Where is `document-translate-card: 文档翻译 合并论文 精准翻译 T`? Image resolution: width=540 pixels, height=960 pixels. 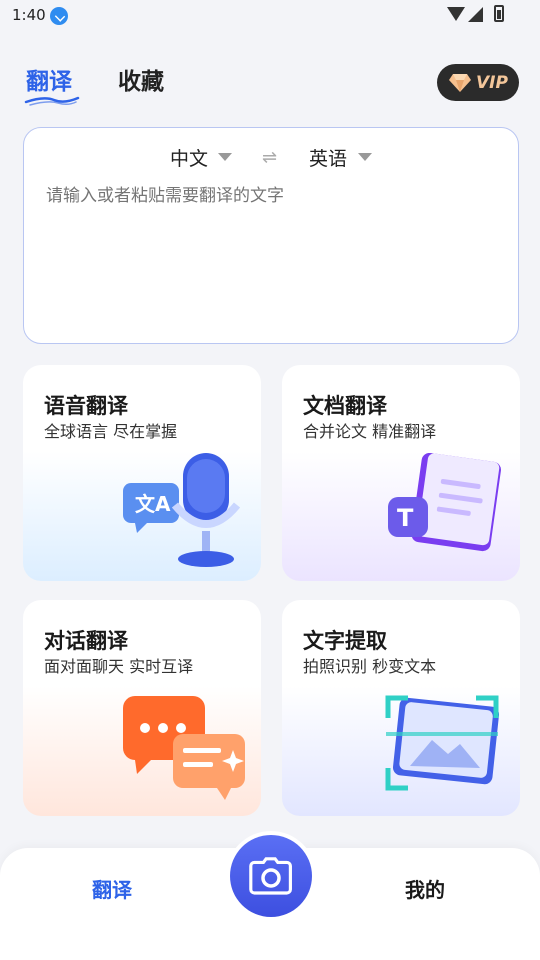 document-translate-card: 文档翻译 合并论文 精准翻译 T is located at coordinates (401, 473).